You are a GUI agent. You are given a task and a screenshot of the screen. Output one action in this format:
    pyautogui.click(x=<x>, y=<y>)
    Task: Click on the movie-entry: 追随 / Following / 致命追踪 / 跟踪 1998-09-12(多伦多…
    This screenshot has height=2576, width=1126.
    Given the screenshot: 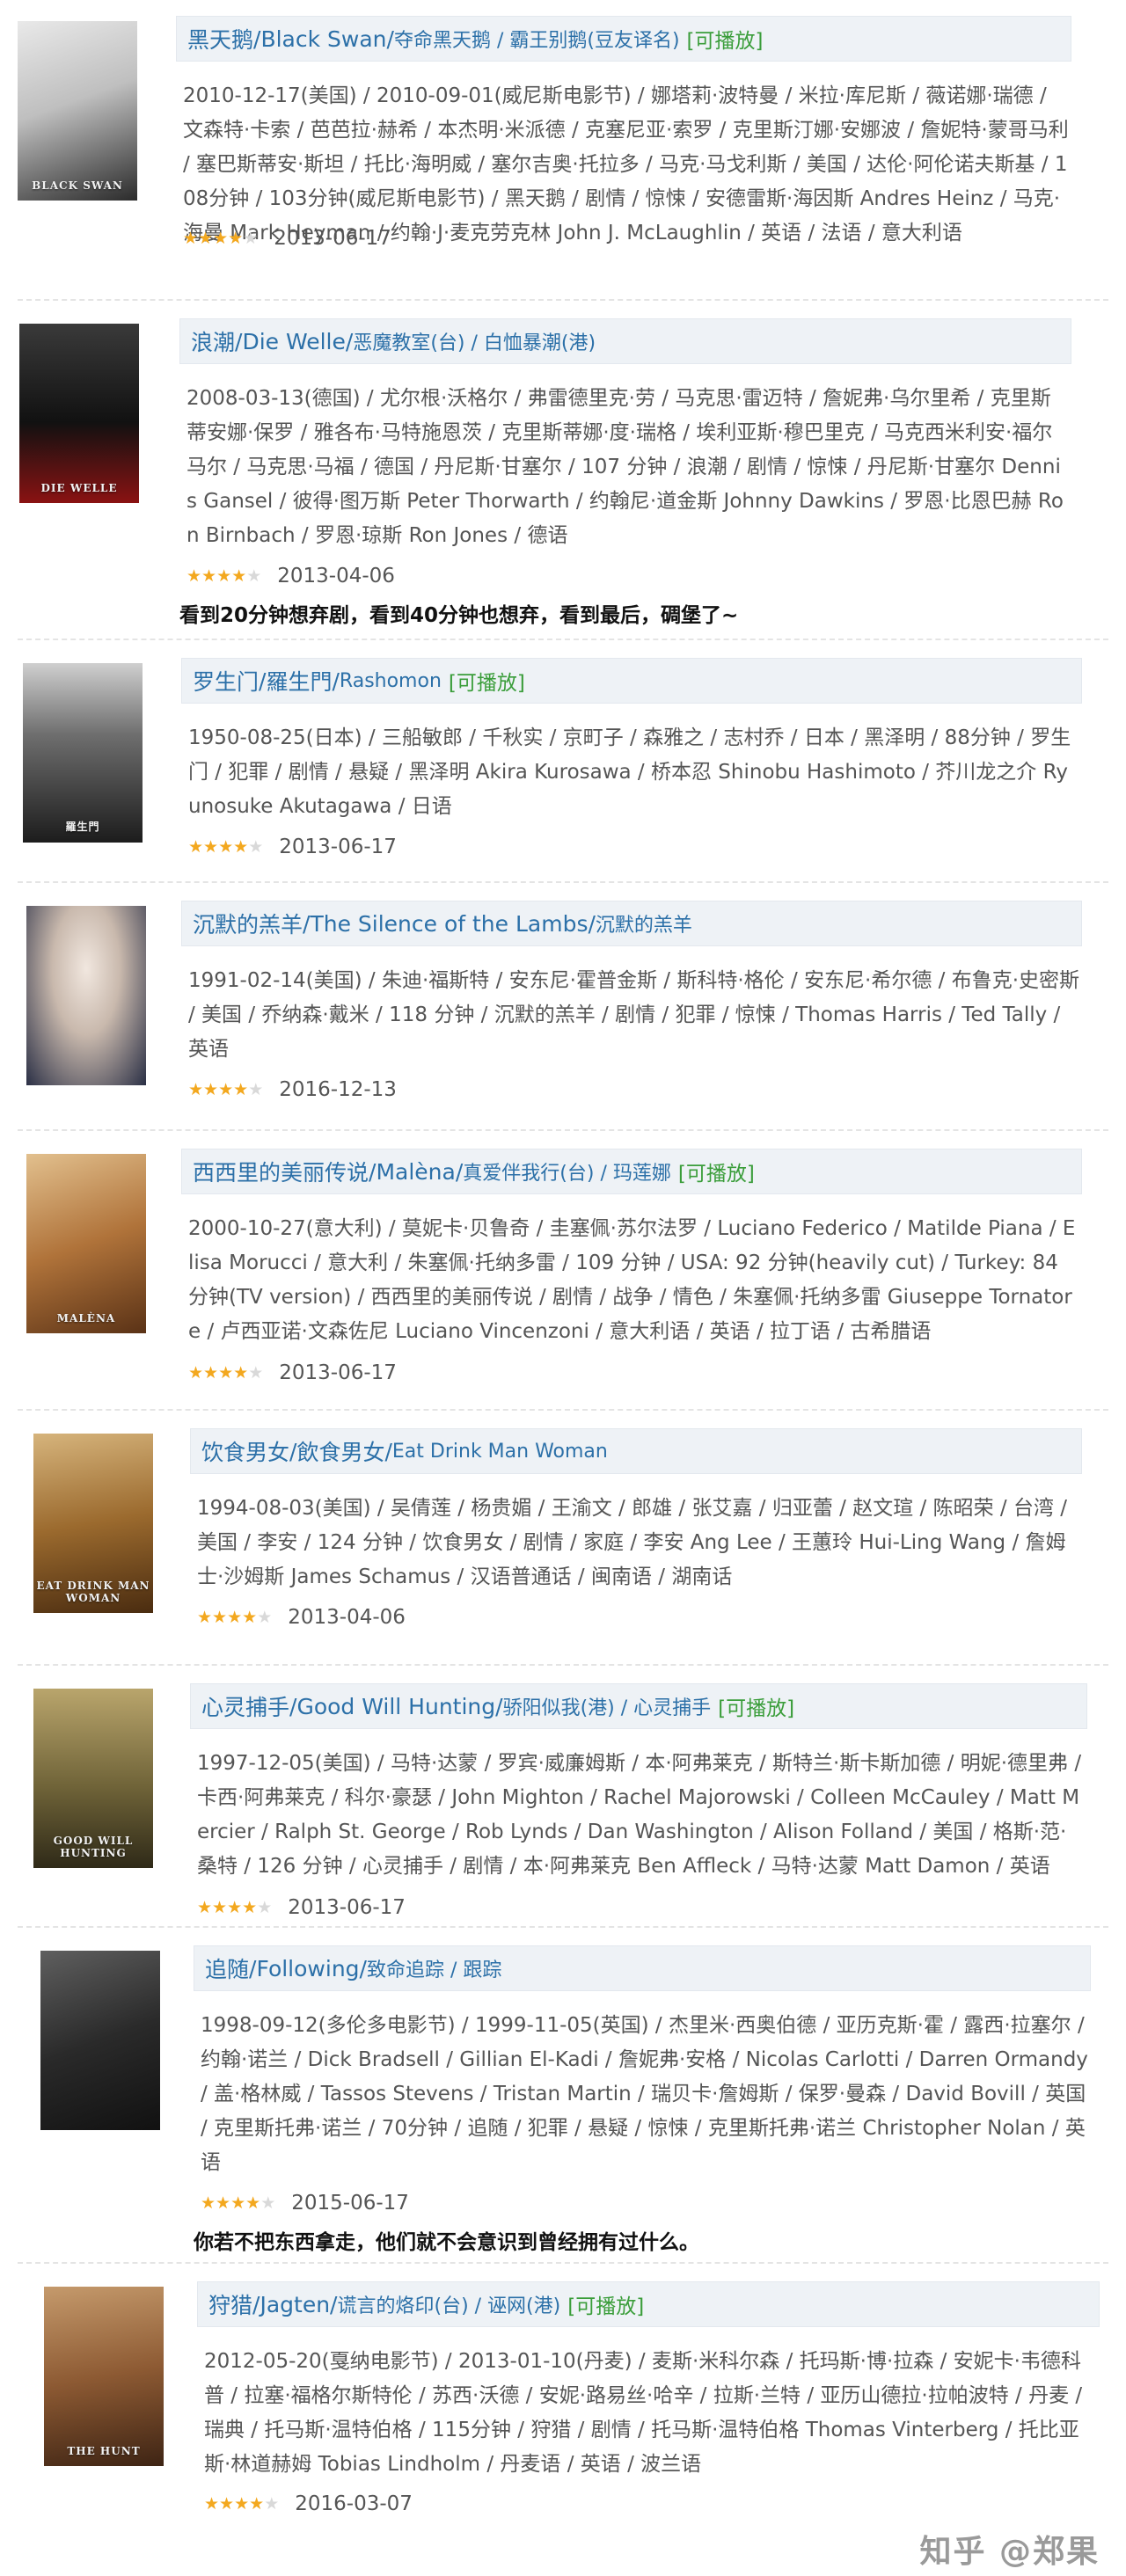 What is the action you would take?
    pyautogui.click(x=563, y=2099)
    